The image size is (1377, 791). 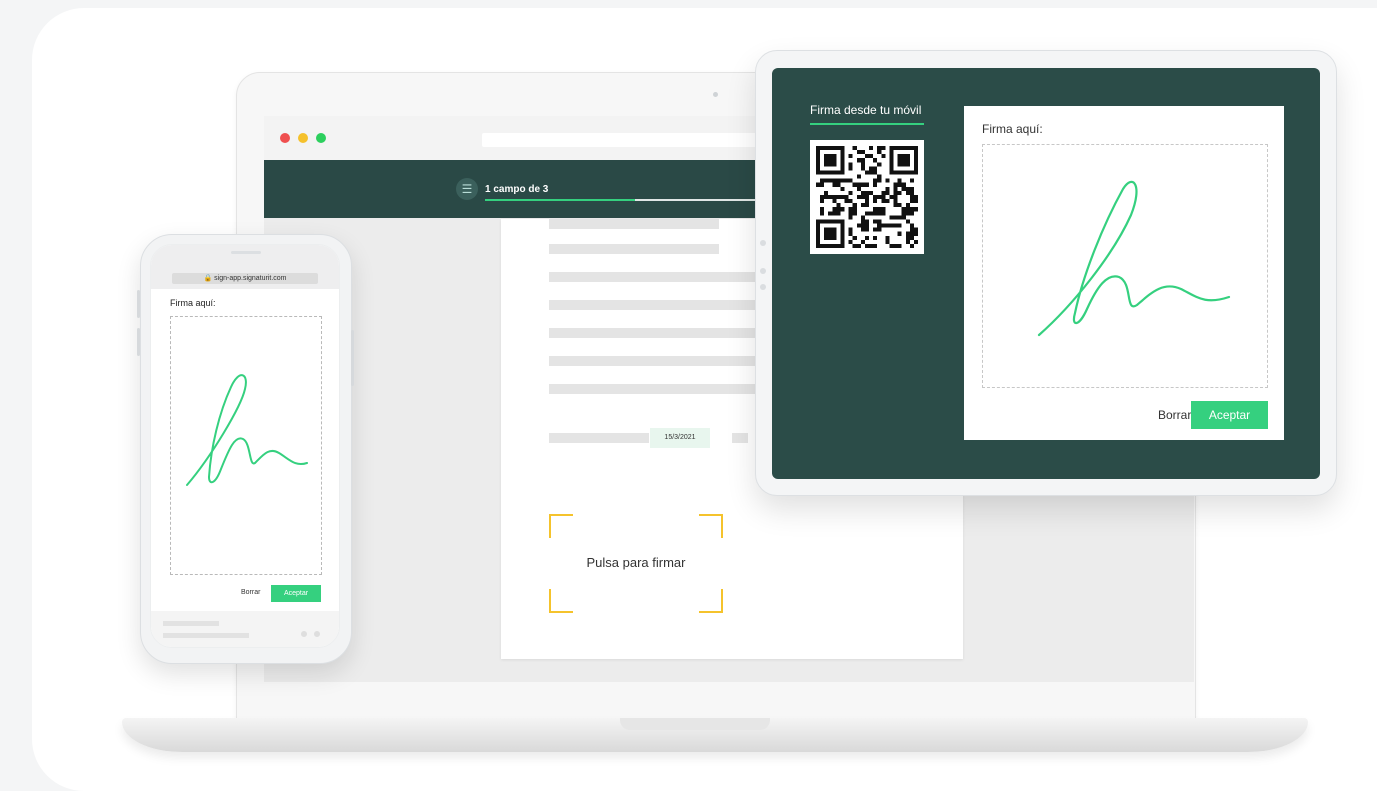 What do you see at coordinates (467, 189) in the screenshot?
I see `menu-icon: ☰` at bounding box center [467, 189].